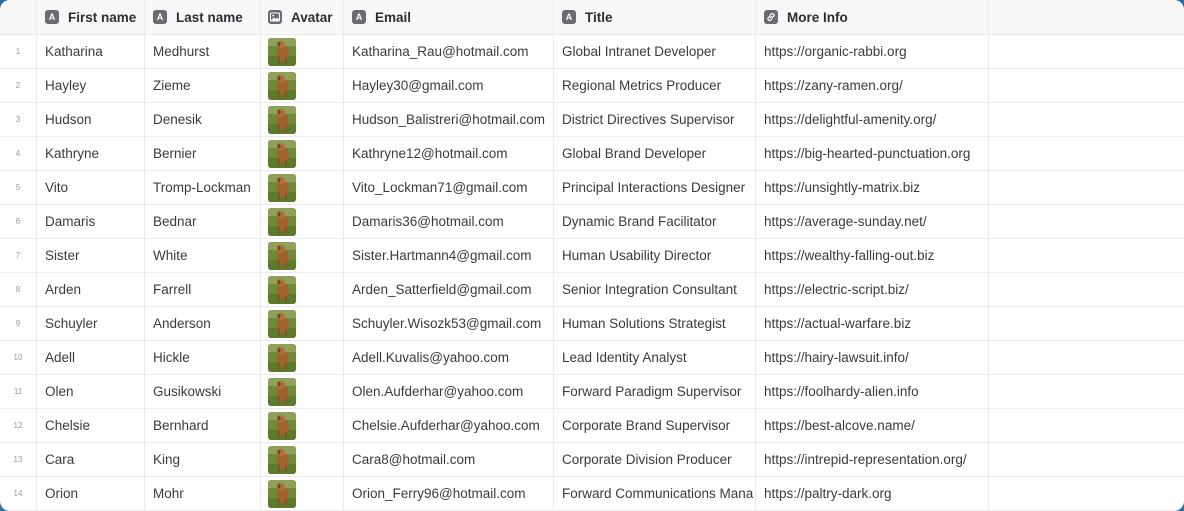  What do you see at coordinates (18, 255) in the screenshot?
I see `row-number: 7` at bounding box center [18, 255].